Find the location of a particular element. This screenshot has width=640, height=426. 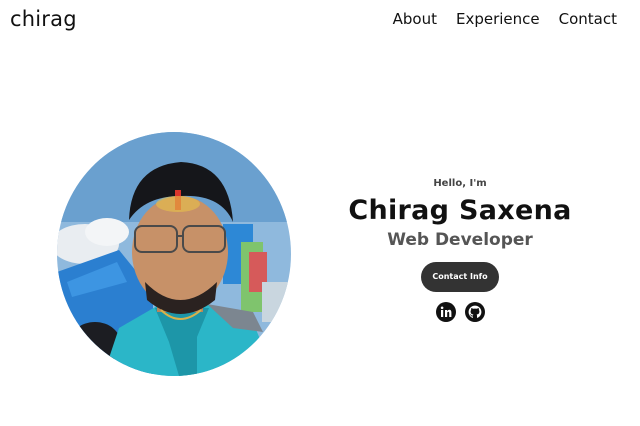

contact-info-button: Contact Info is located at coordinates (460, 277).